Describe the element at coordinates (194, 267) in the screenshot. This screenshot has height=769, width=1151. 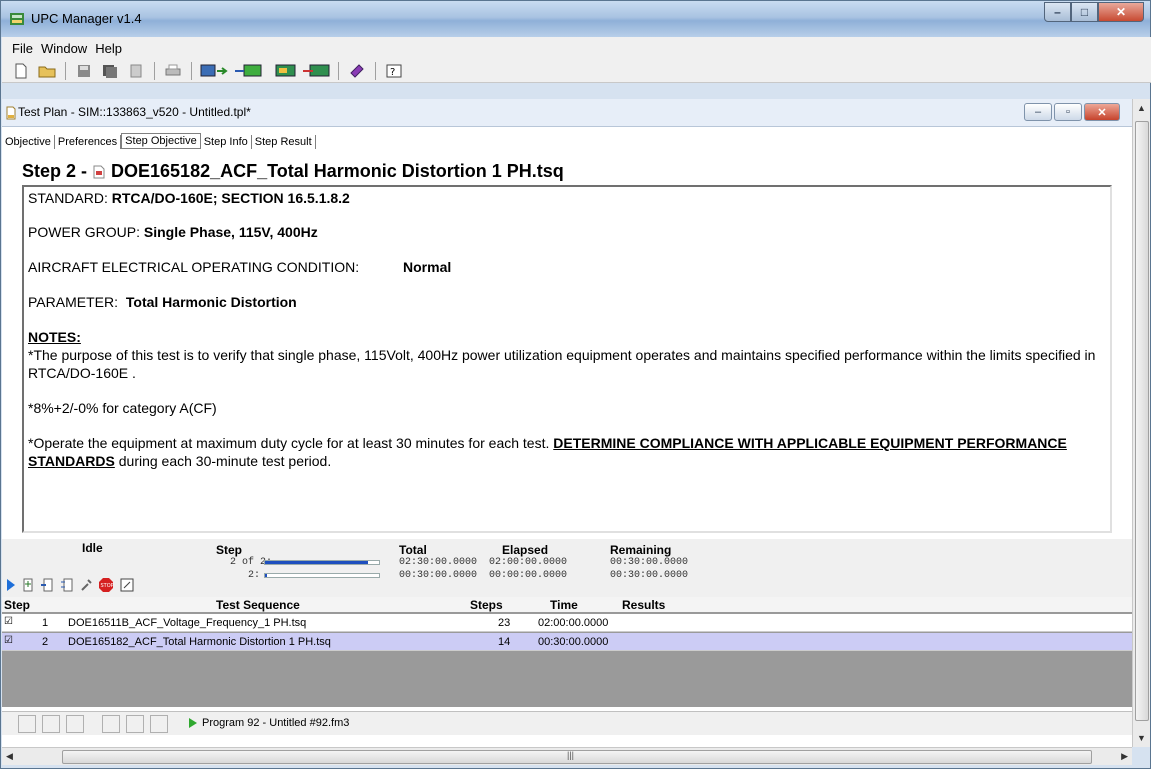
I see `aircraft-condition-label: AIRCRAFT ELECTRICAL OPERATING CONDITION:` at that location.